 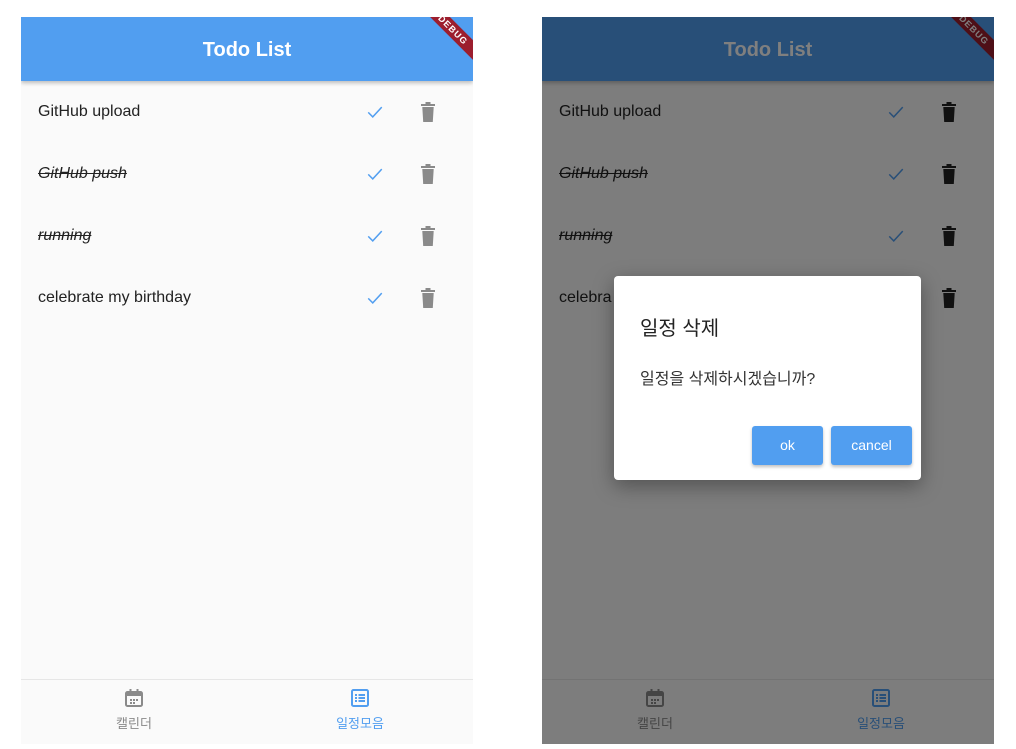 I want to click on app-title: Todo List, so click(x=247, y=50).